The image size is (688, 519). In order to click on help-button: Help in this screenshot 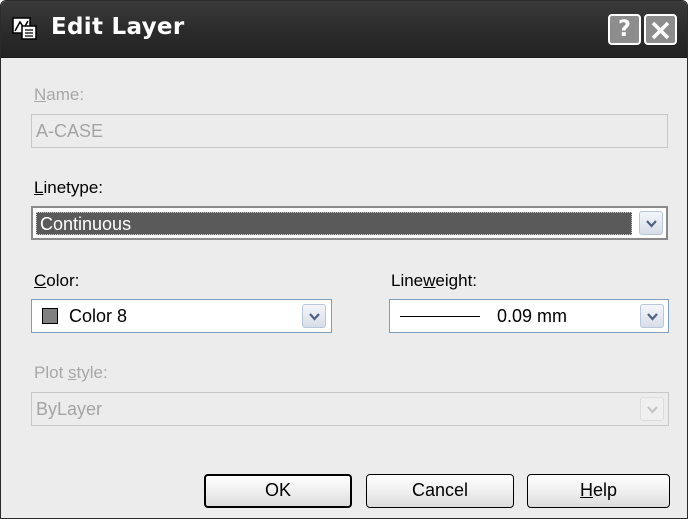, I will do `click(598, 491)`.